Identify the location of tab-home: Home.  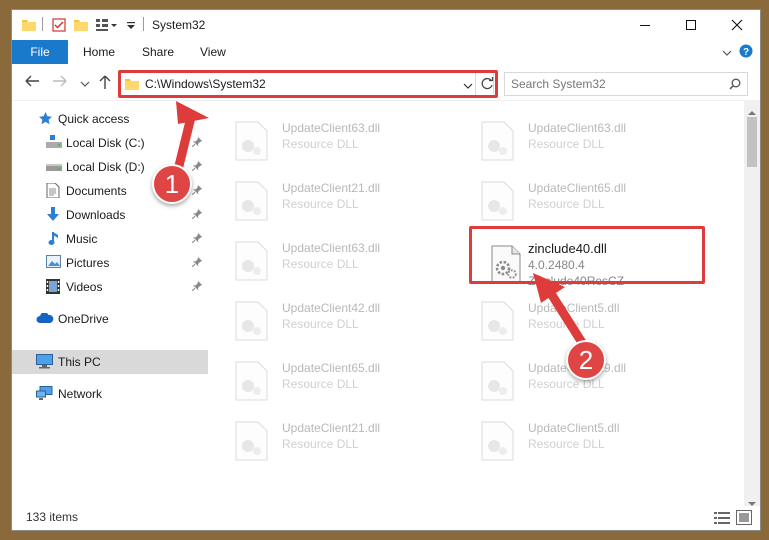
(99, 52).